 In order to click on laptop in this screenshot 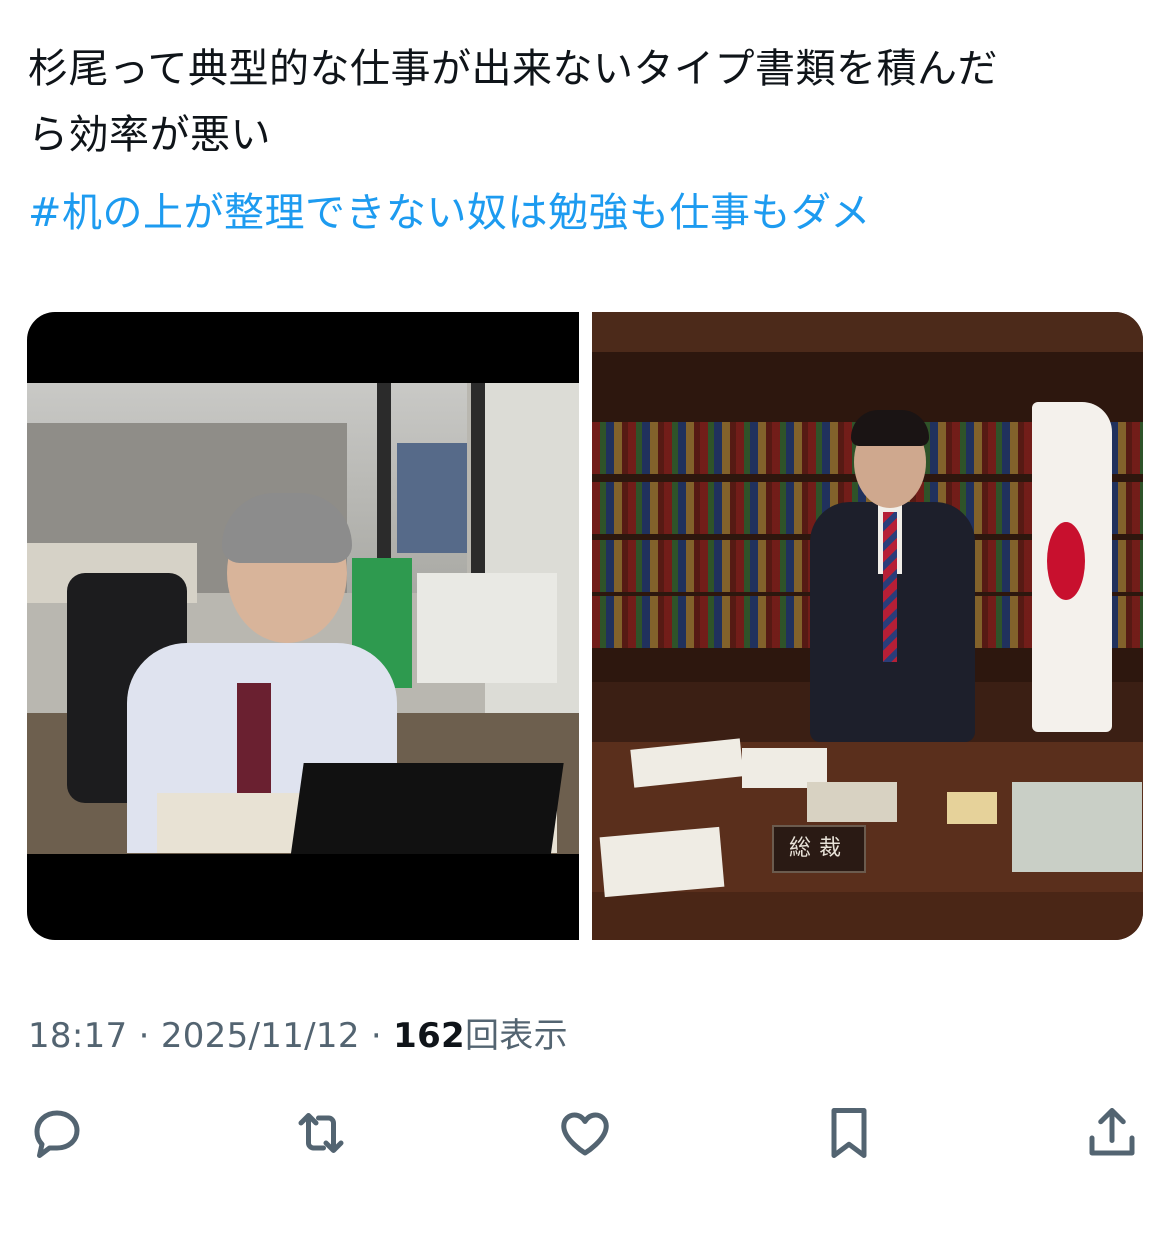, I will do `click(427, 808)`.